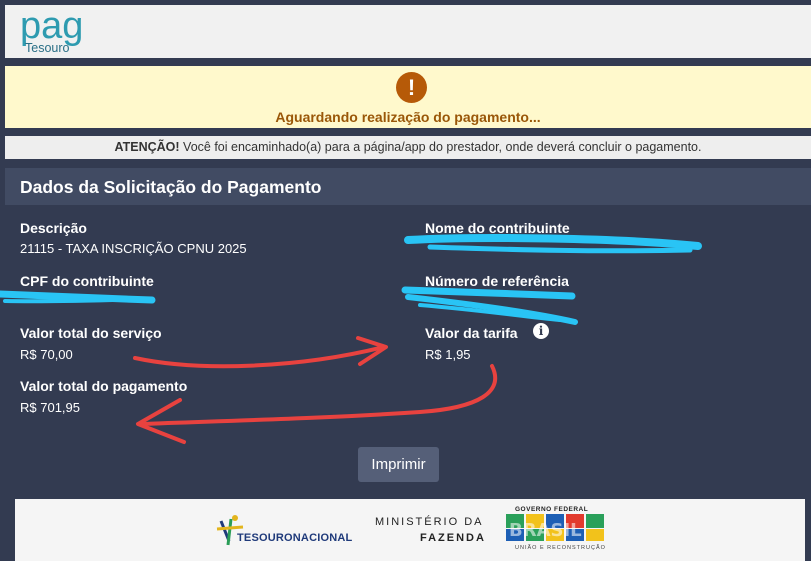 This screenshot has height=561, width=811. What do you see at coordinates (448, 354) in the screenshot?
I see `valor-tarifa-value: R$ 1,95` at bounding box center [448, 354].